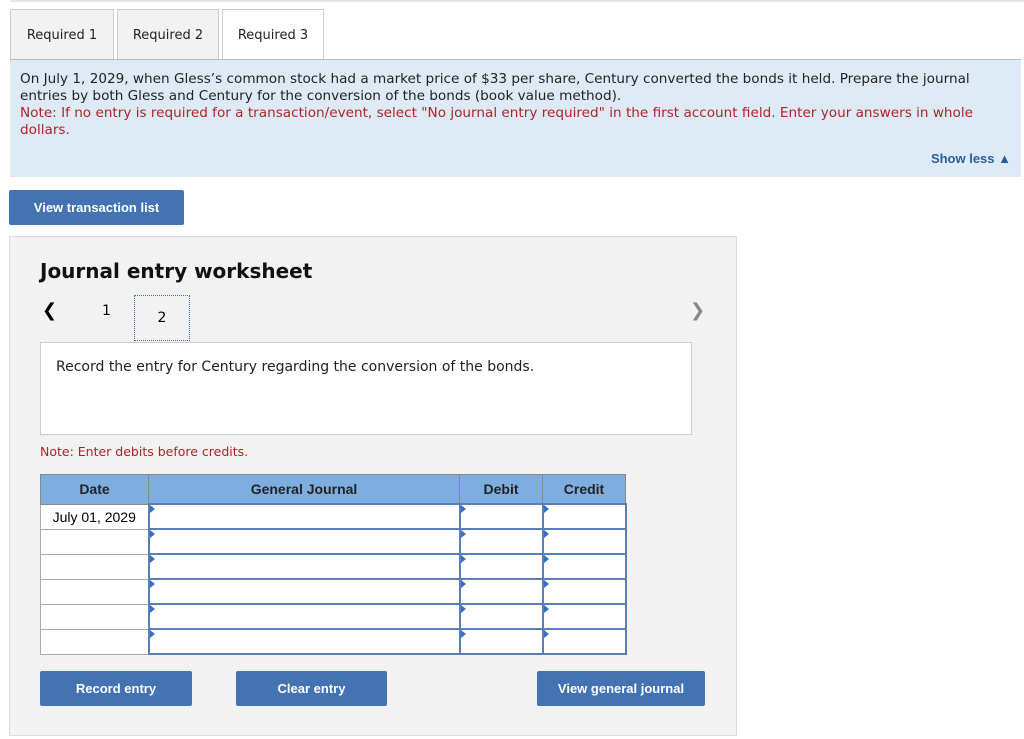 Image resolution: width=1024 pixels, height=739 pixels. Describe the element at coordinates (273, 35) in the screenshot. I see `tab-required-3: Required 3` at that location.